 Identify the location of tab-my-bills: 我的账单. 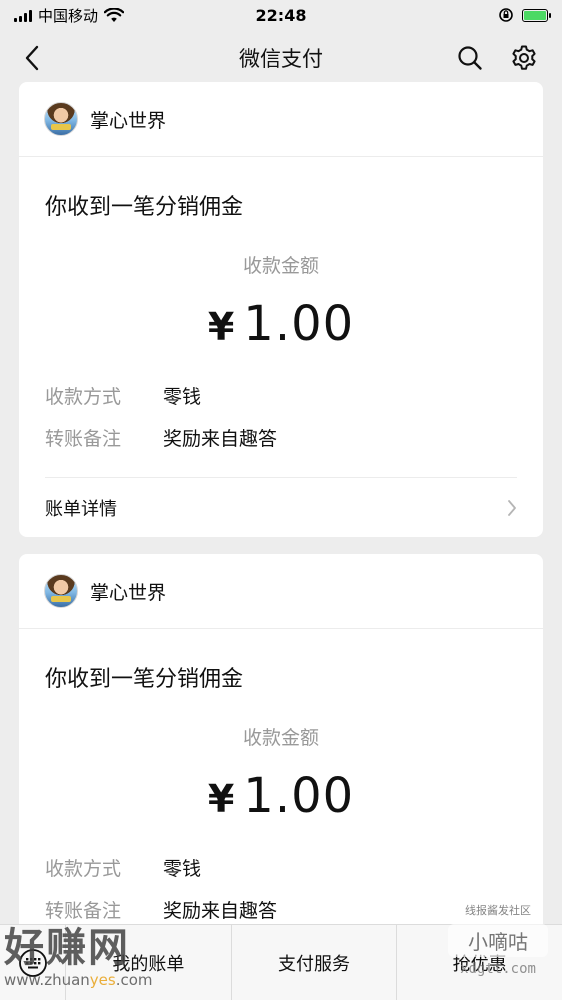
(149, 962).